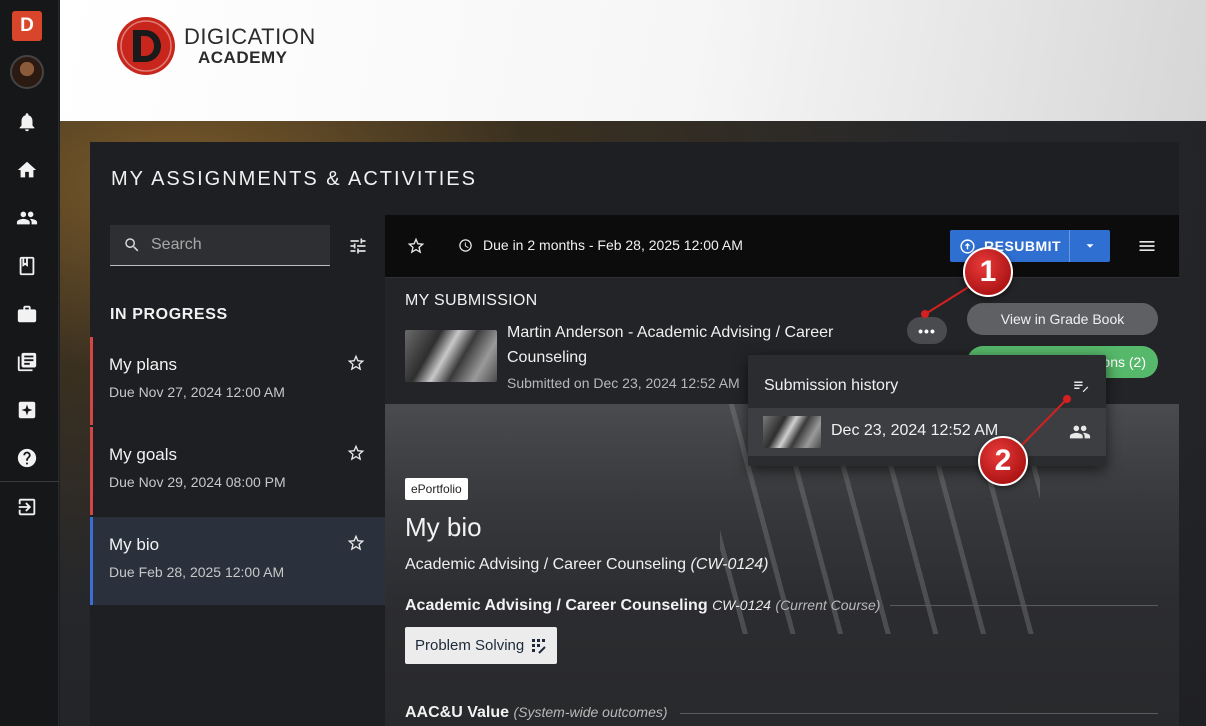 The height and width of the screenshot is (726, 1206). Describe the element at coordinates (915, 430) in the screenshot. I see `history-date: Dec 23, 2024 12:52 AM` at that location.